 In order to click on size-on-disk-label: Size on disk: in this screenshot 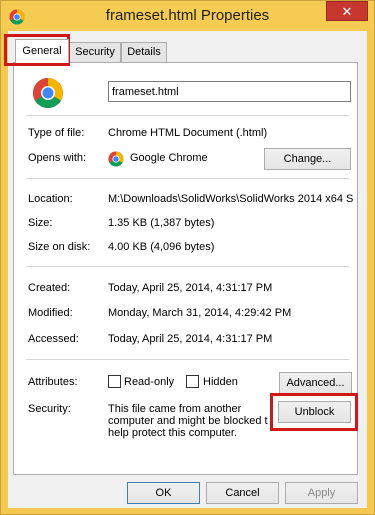, I will do `click(59, 247)`.